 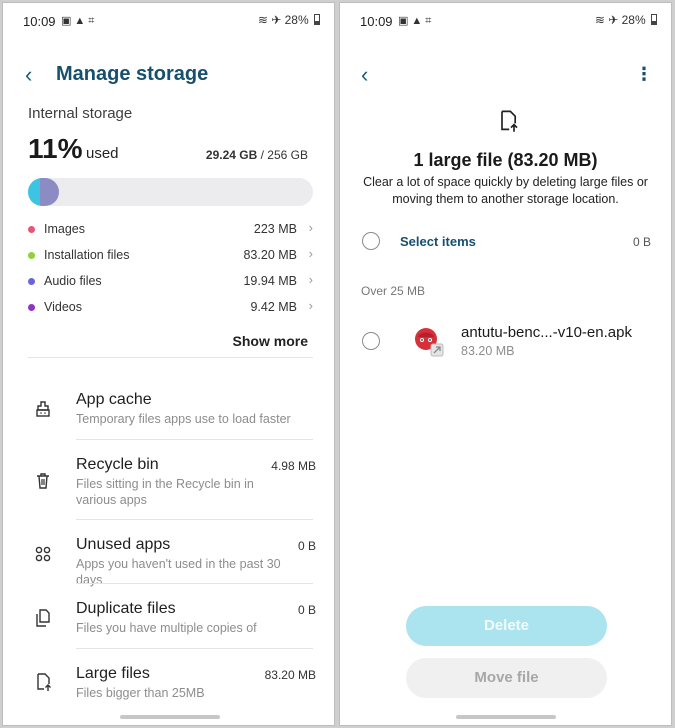 What do you see at coordinates (73, 281) in the screenshot?
I see `category-name: Audio files` at bounding box center [73, 281].